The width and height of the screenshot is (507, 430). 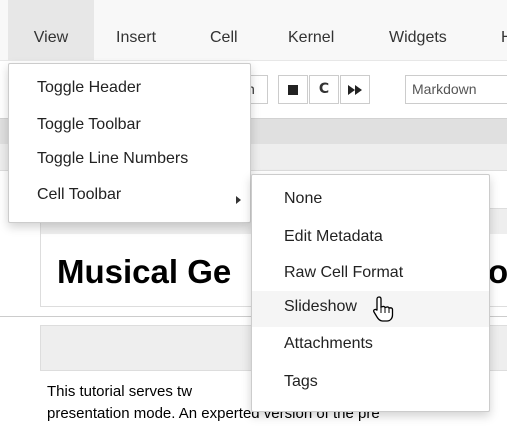 What do you see at coordinates (456, 89) in the screenshot?
I see `cell-type-select: Markdown` at bounding box center [456, 89].